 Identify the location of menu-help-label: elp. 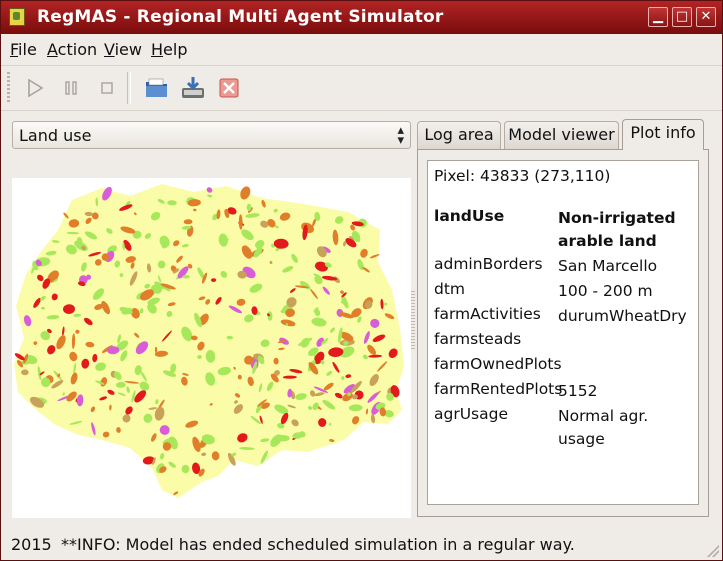
(175, 49).